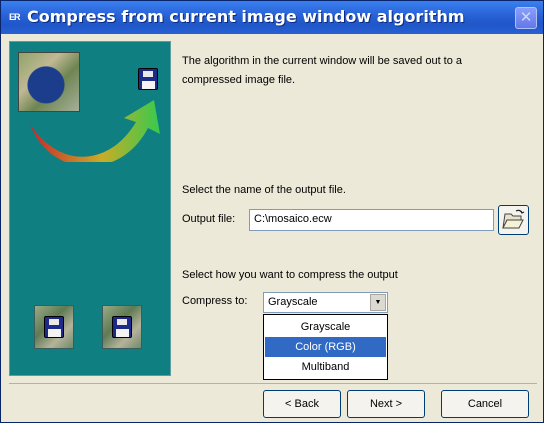 This screenshot has height=423, width=544. Describe the element at coordinates (325, 327) in the screenshot. I see `option-grayscale: Grayscale` at that location.